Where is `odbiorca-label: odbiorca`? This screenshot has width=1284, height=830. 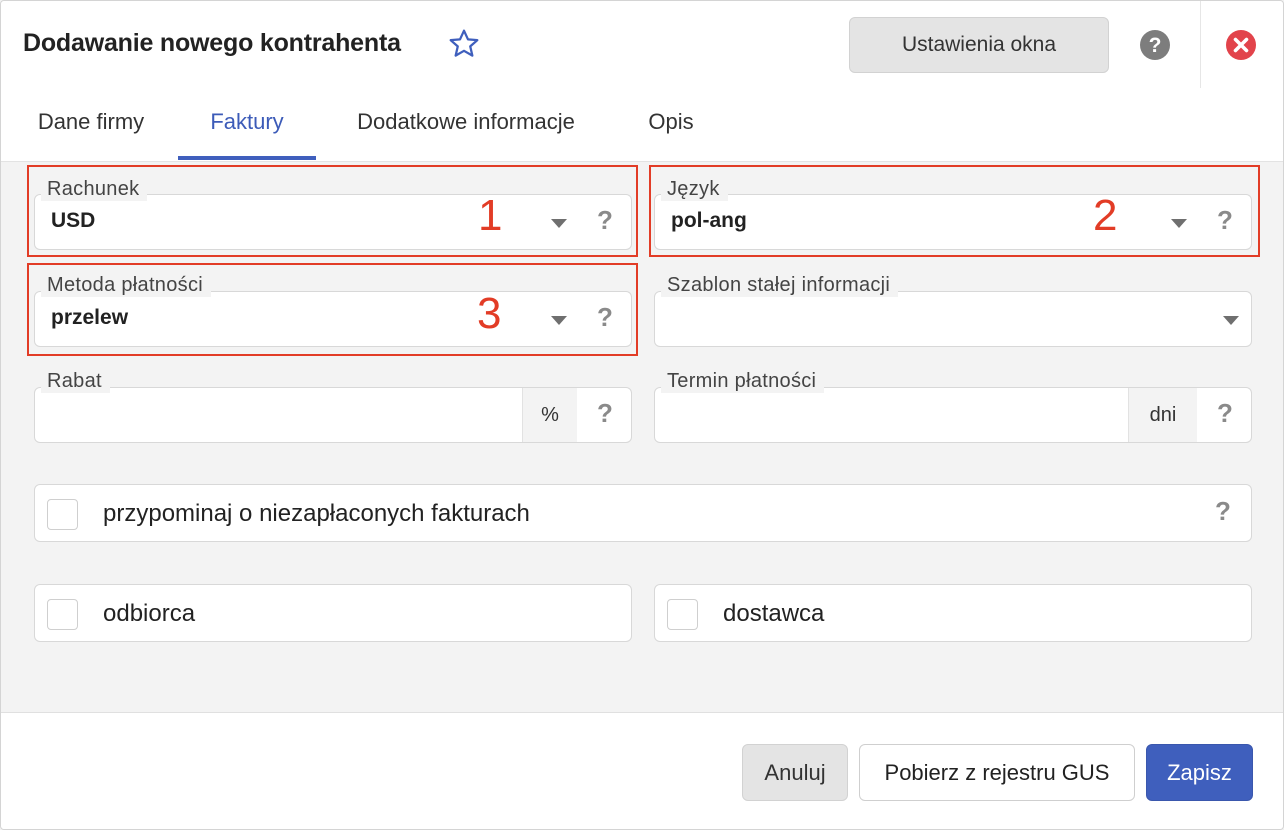 odbiorca-label: odbiorca is located at coordinates (149, 613).